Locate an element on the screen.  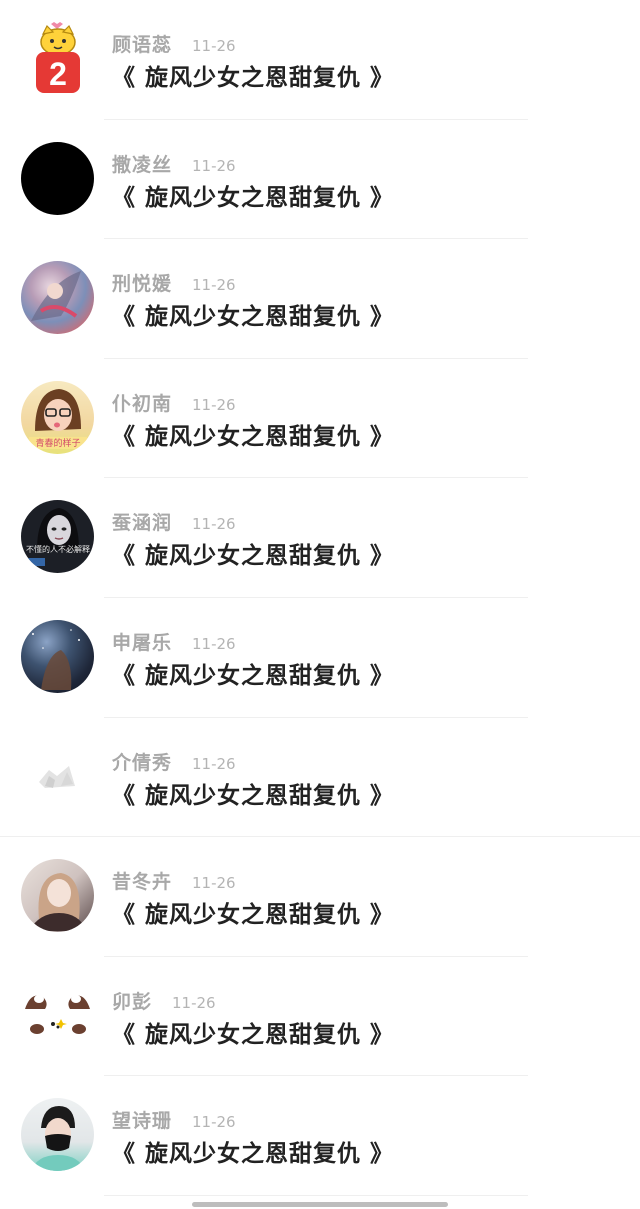
cute-animal-icon is located at coordinates (57, 1014).